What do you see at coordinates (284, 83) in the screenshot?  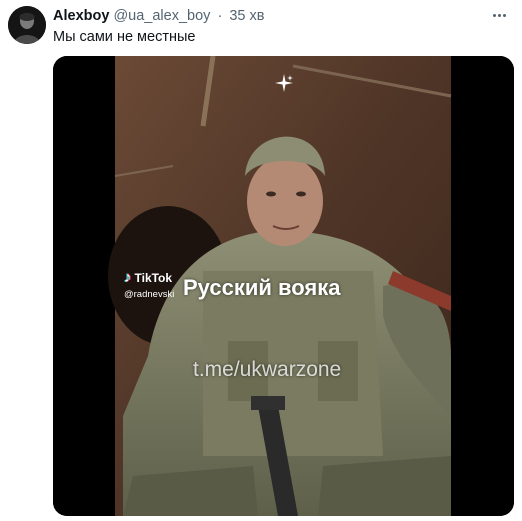 I see `sparkle-icon` at bounding box center [284, 83].